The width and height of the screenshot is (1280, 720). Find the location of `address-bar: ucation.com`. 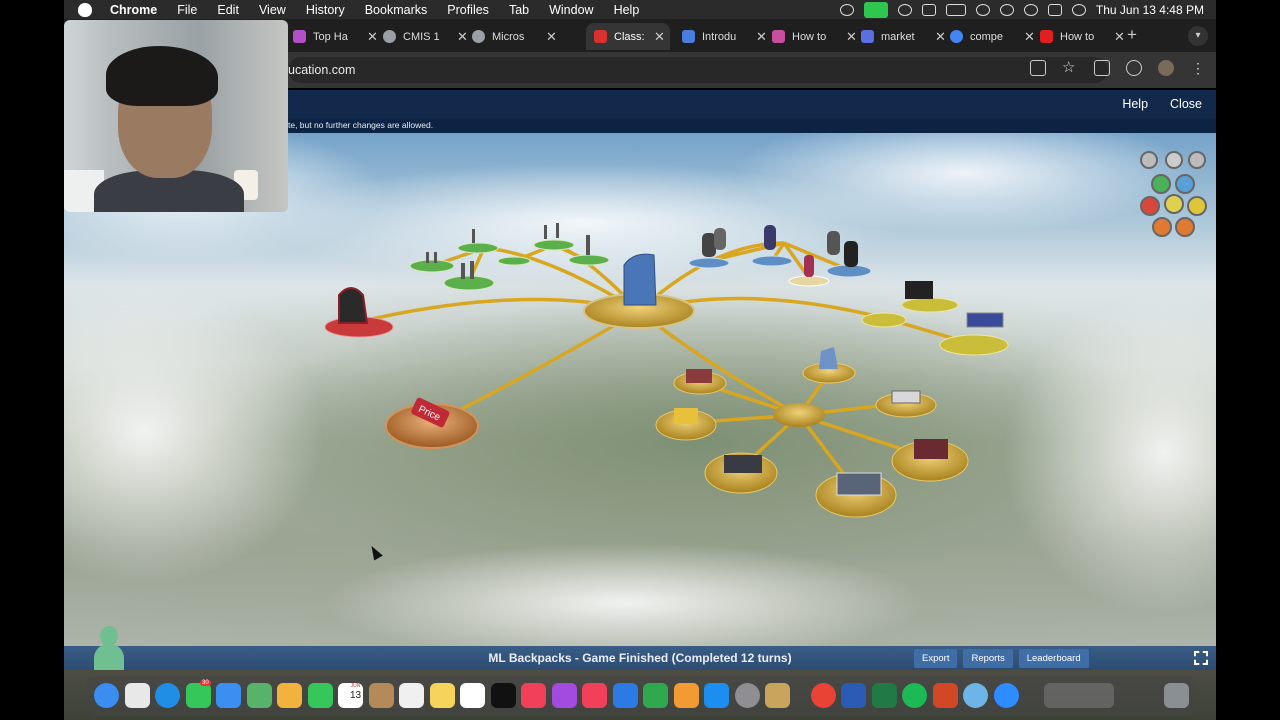

address-bar: ucation.com is located at coordinates (698, 70).